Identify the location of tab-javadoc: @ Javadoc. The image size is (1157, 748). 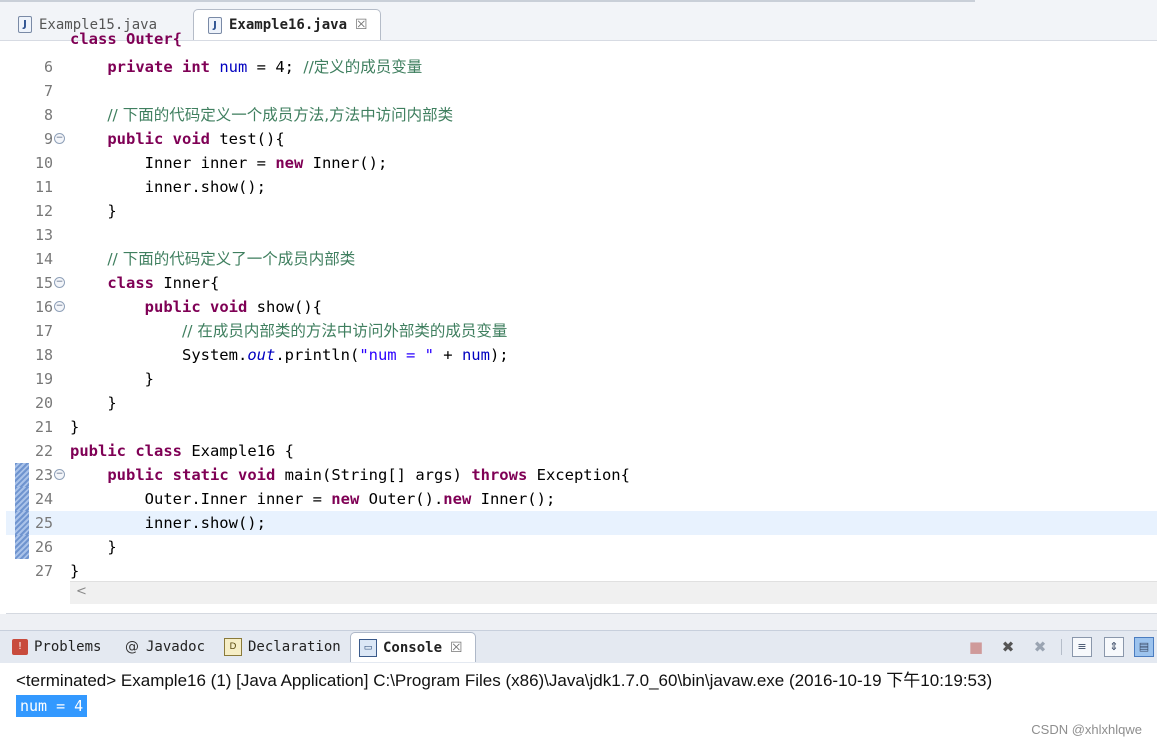
(165, 647).